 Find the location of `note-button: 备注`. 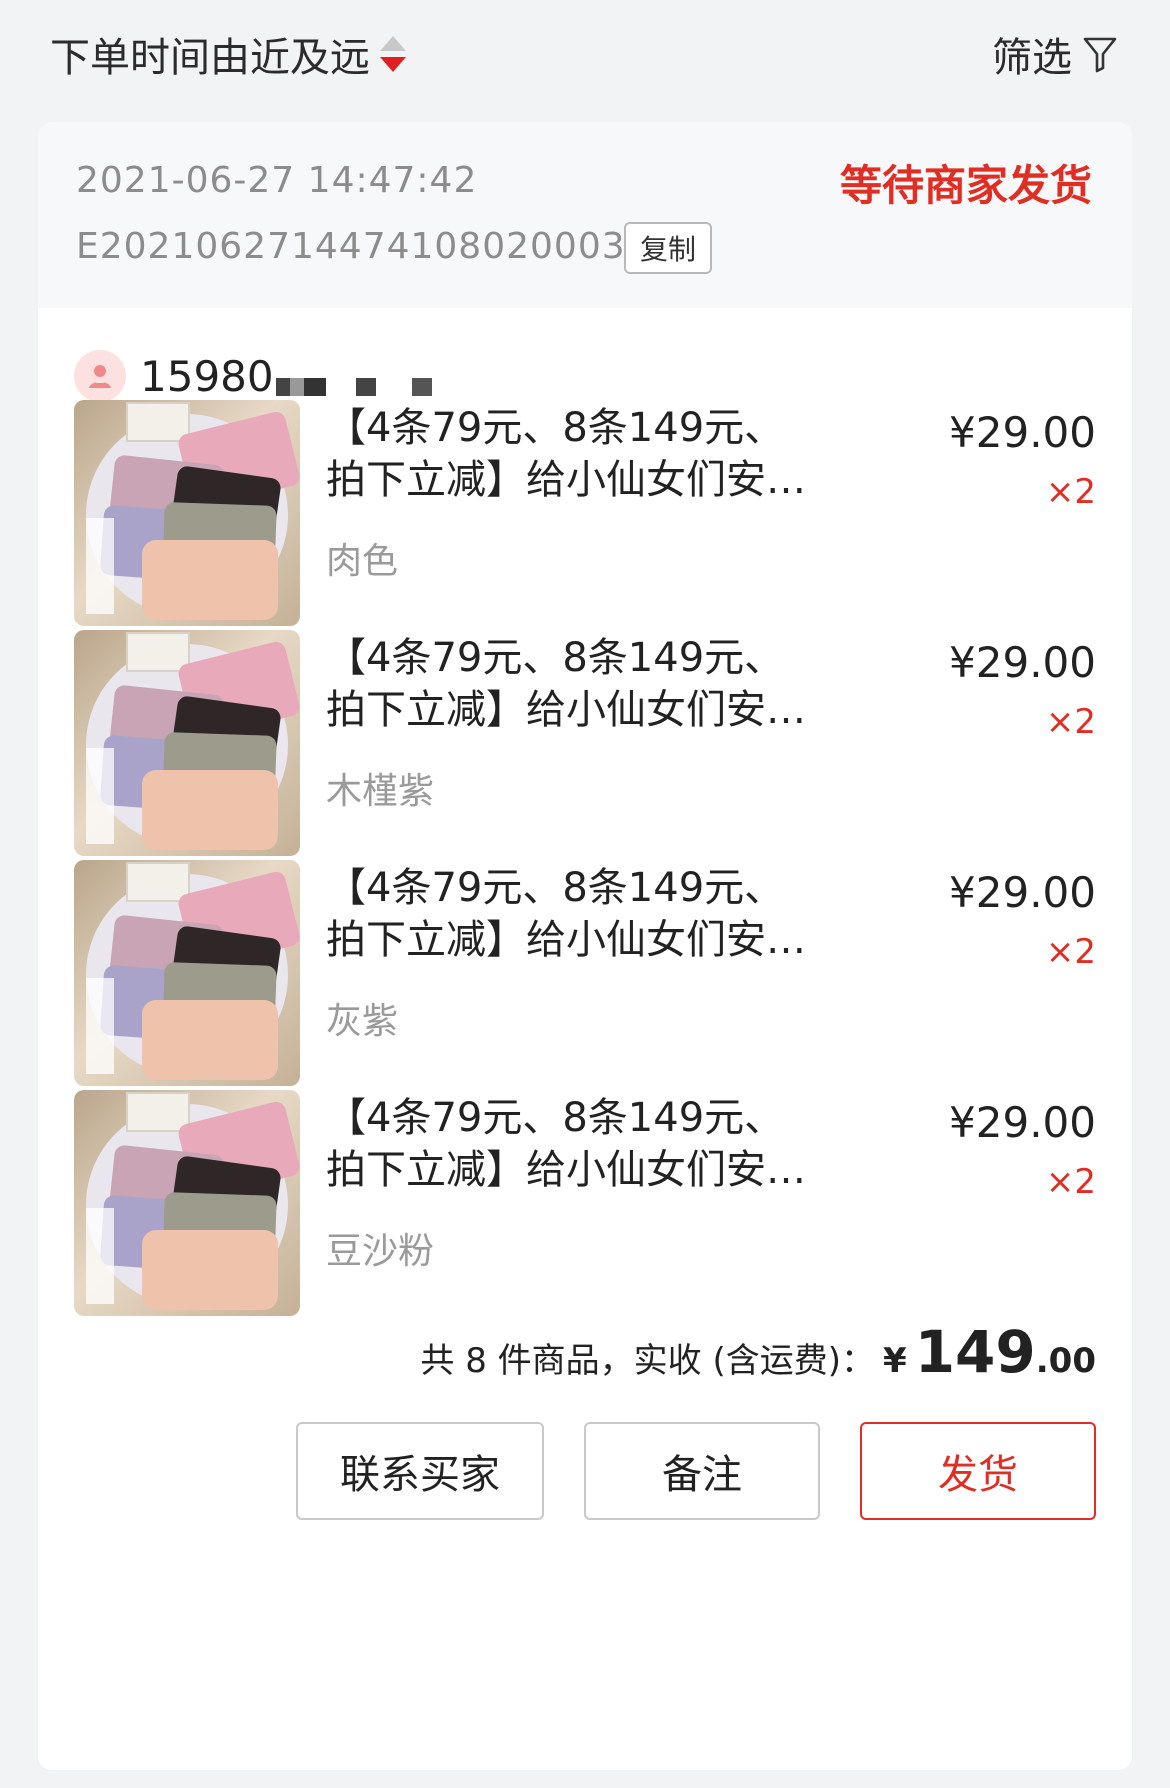

note-button: 备注 is located at coordinates (702, 1471).